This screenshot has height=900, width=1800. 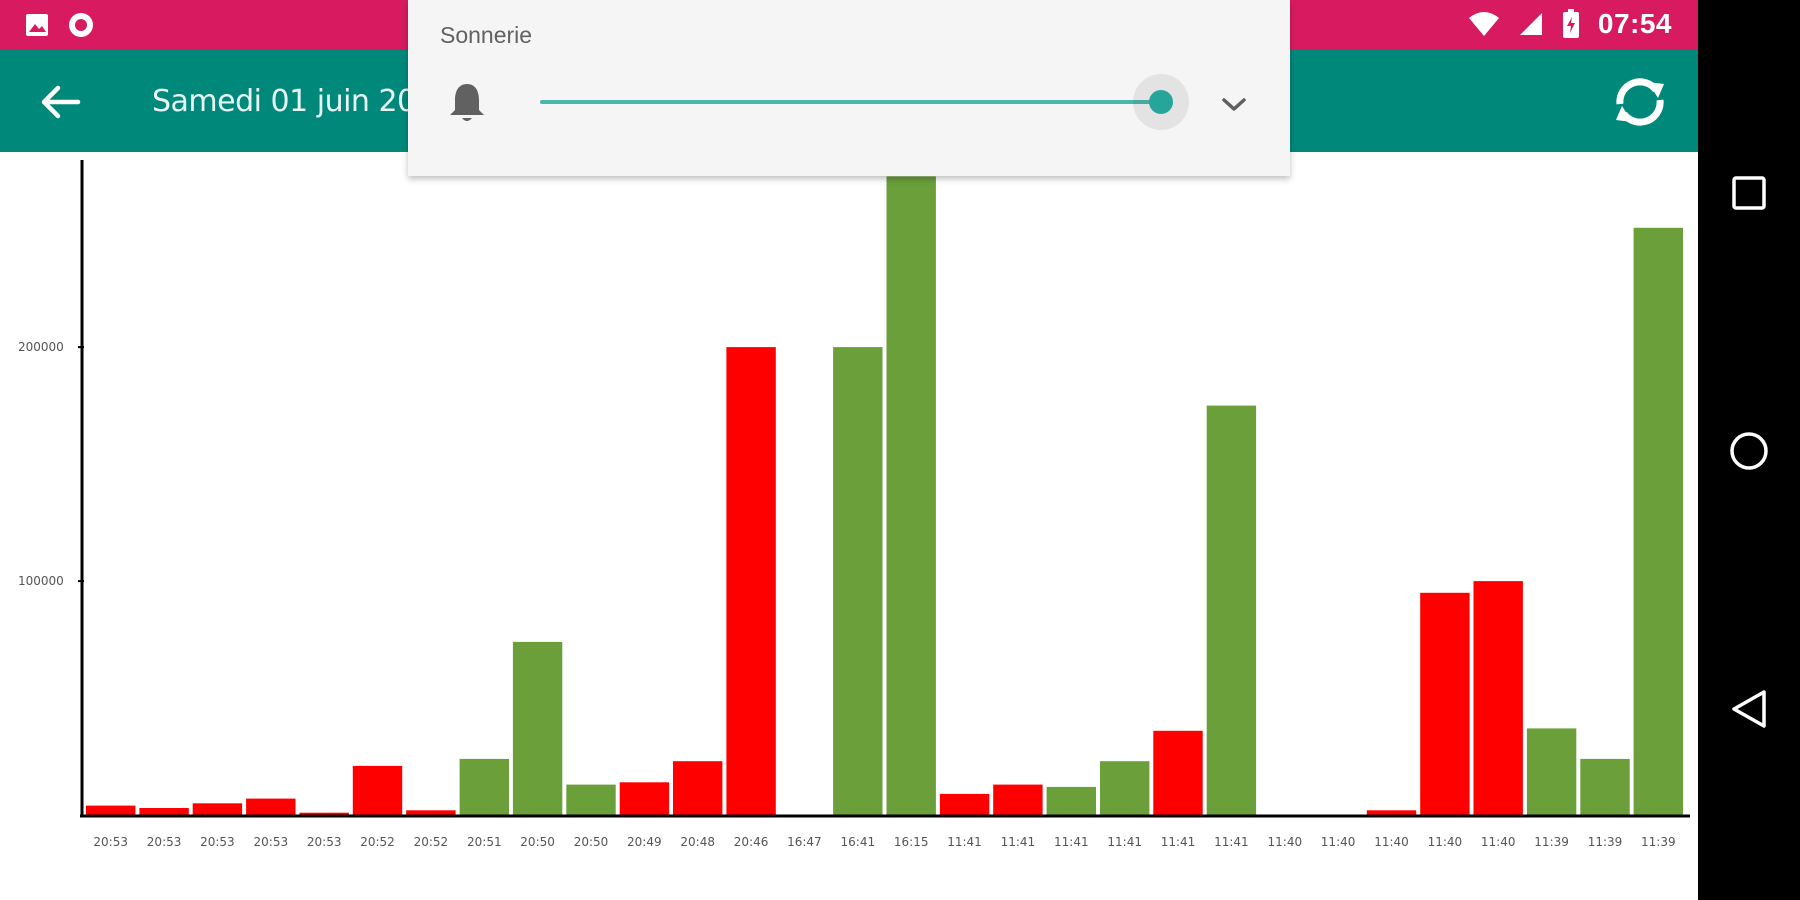 What do you see at coordinates (1749, 709) in the screenshot?
I see `back-triangle-icon` at bounding box center [1749, 709].